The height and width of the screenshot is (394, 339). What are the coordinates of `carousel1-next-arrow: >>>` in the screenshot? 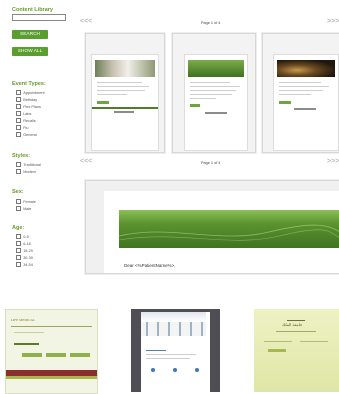 It's located at (333, 21).